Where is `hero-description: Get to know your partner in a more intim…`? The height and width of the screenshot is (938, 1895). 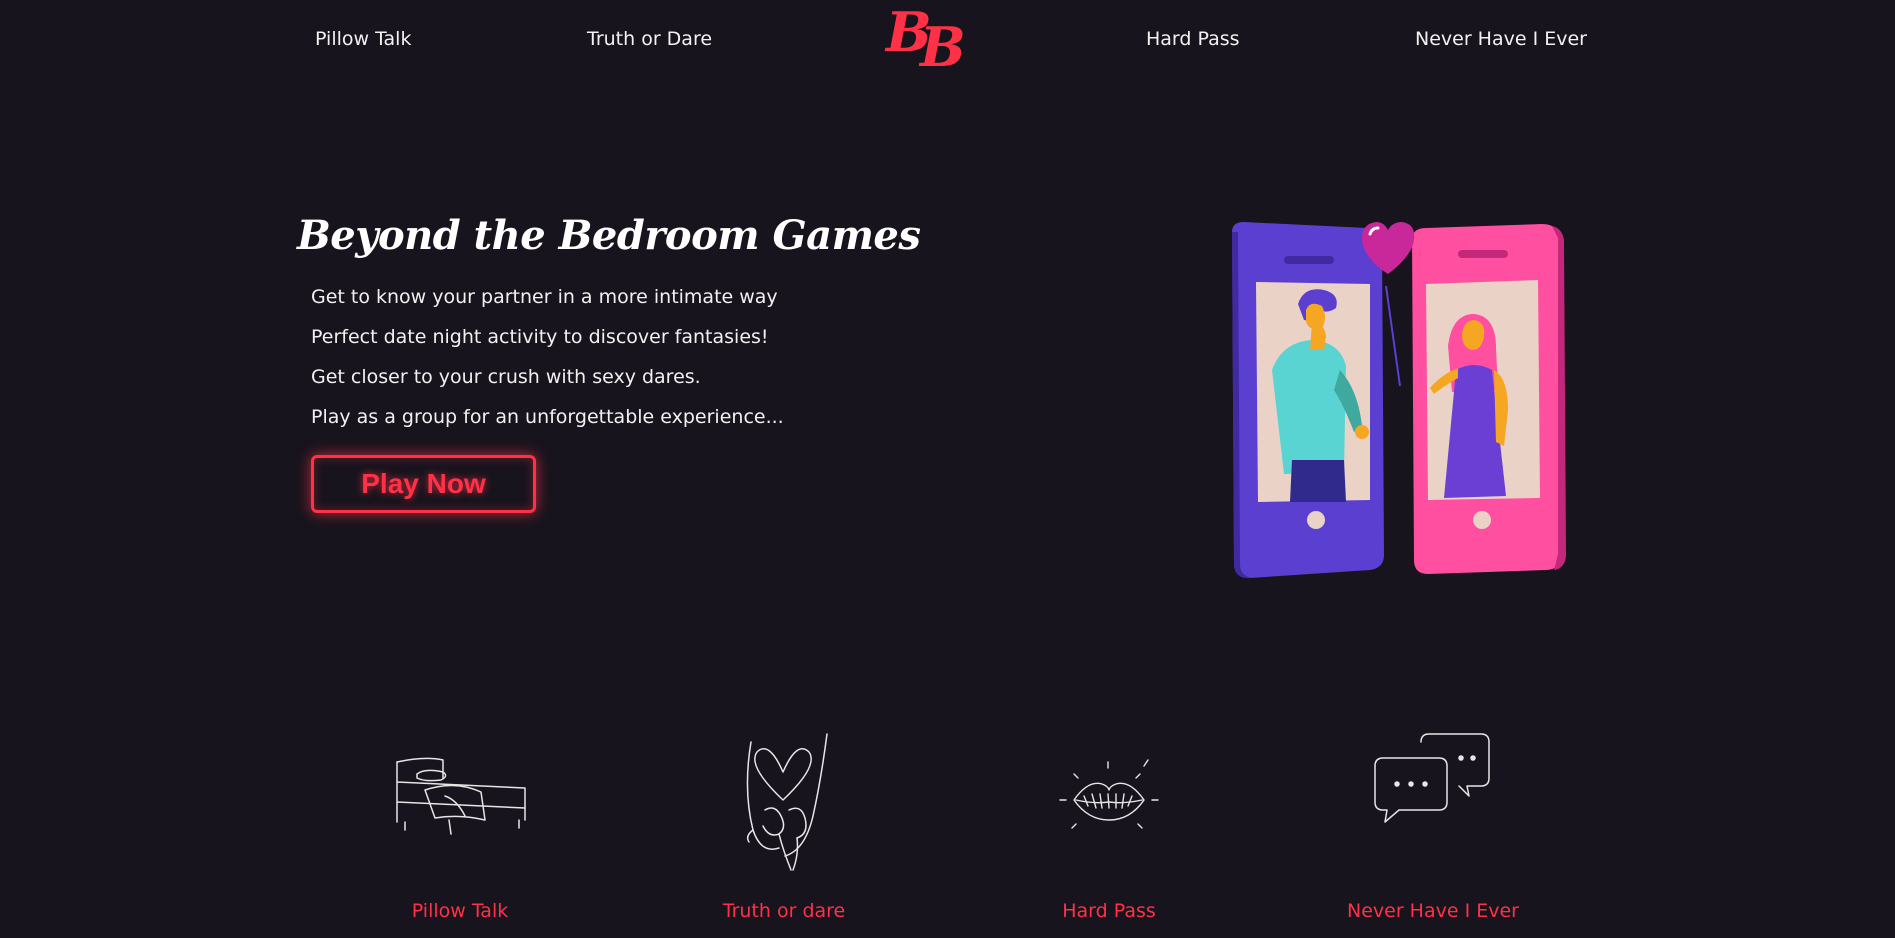 hero-description: Get to know your partner in a more intim… is located at coordinates (547, 364).